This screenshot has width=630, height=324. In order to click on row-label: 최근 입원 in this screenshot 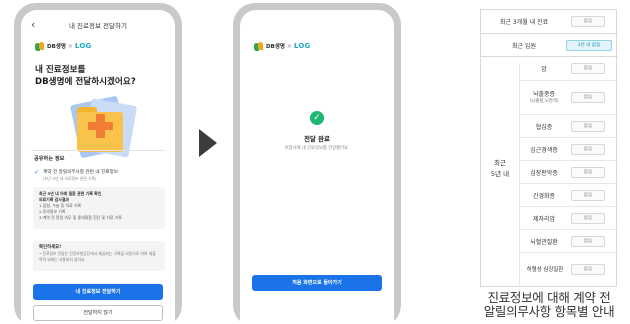, I will do `click(524, 46)`.